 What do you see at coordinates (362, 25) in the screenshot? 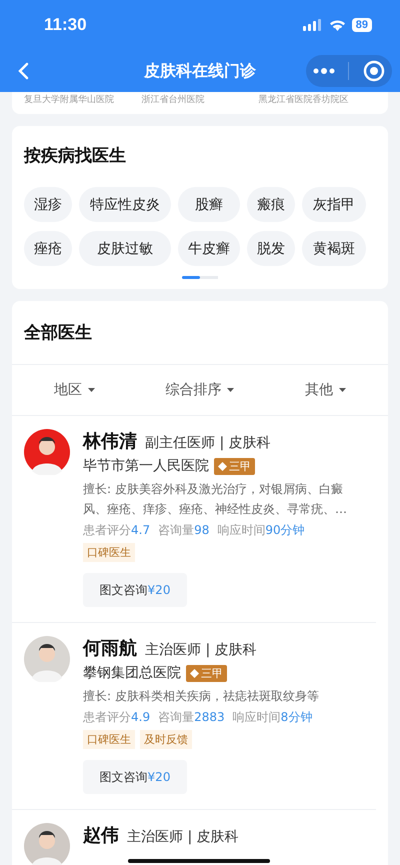
I see `battery-level: 89` at bounding box center [362, 25].